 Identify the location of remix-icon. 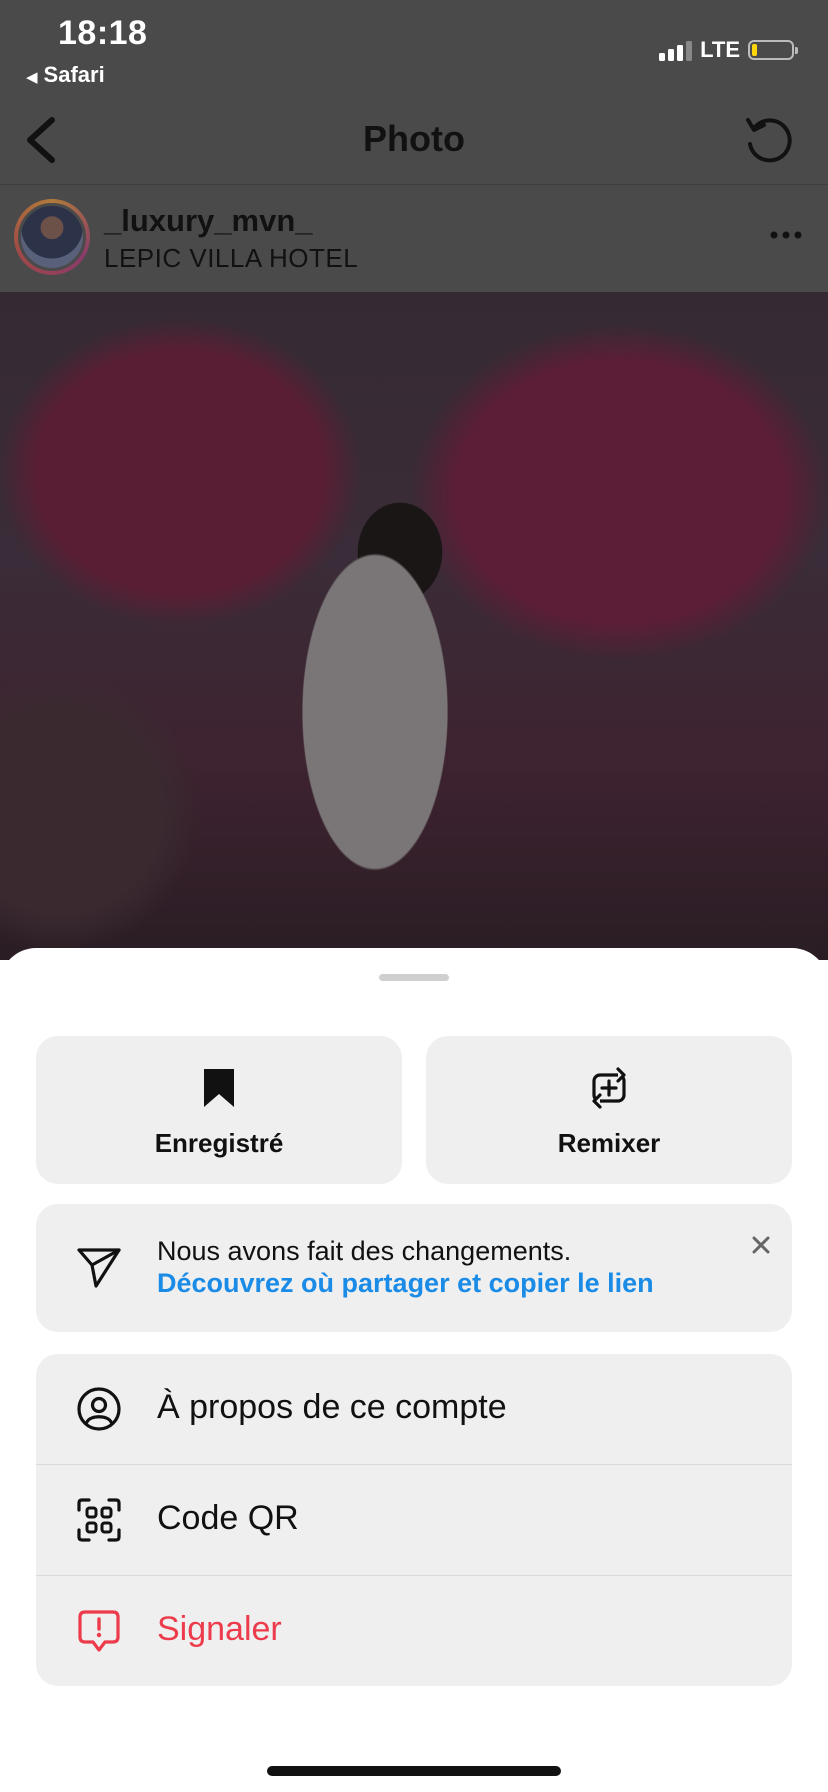
(609, 1088).